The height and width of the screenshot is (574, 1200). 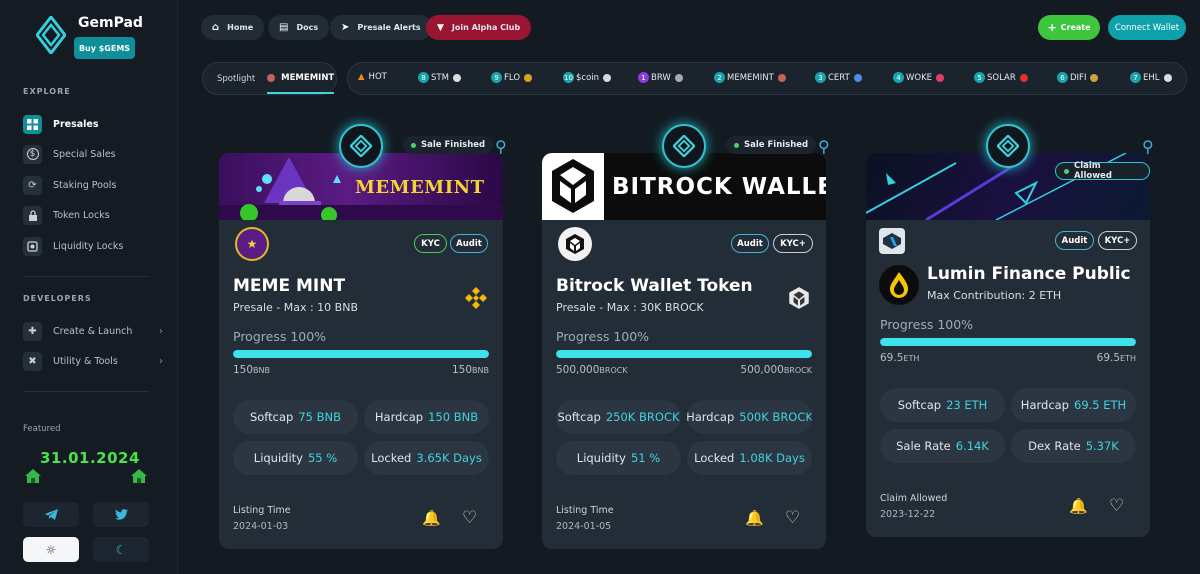 What do you see at coordinates (381, 27) in the screenshot?
I see `presale-alerts-button: ➤ Presale Alerts` at bounding box center [381, 27].